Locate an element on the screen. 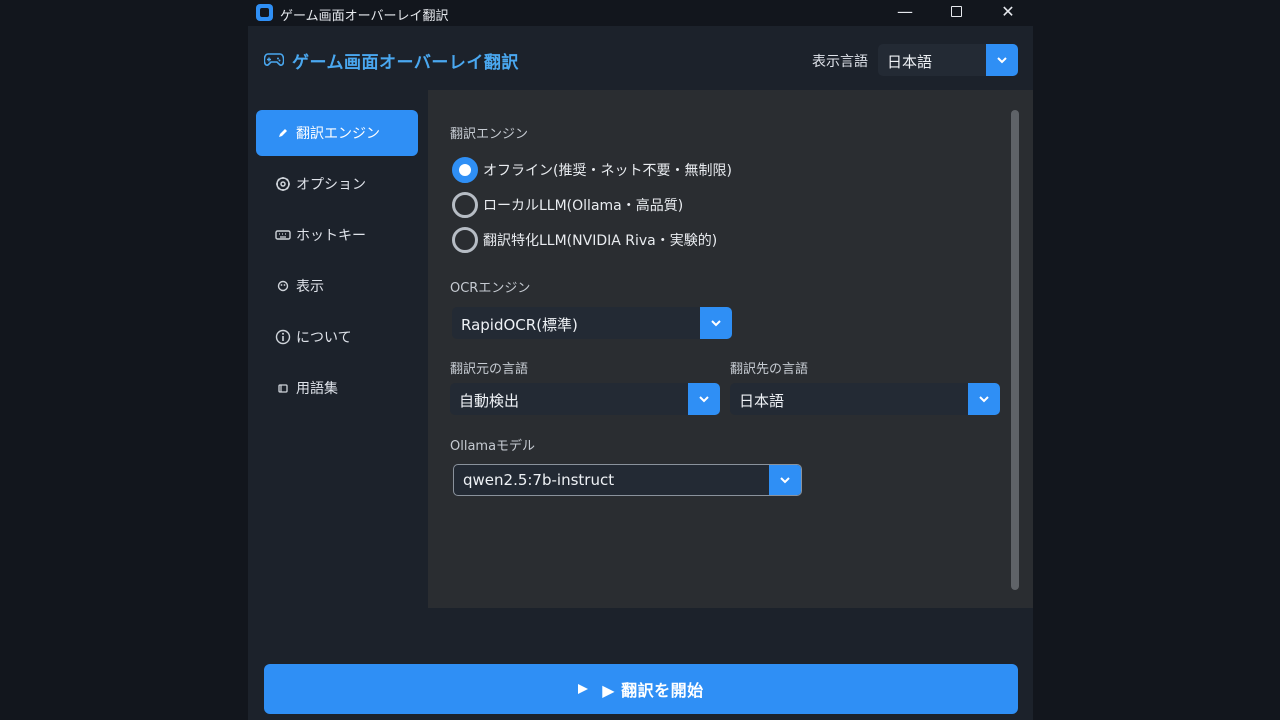  source-language-label: 翻訳元の言語 is located at coordinates (489, 369).